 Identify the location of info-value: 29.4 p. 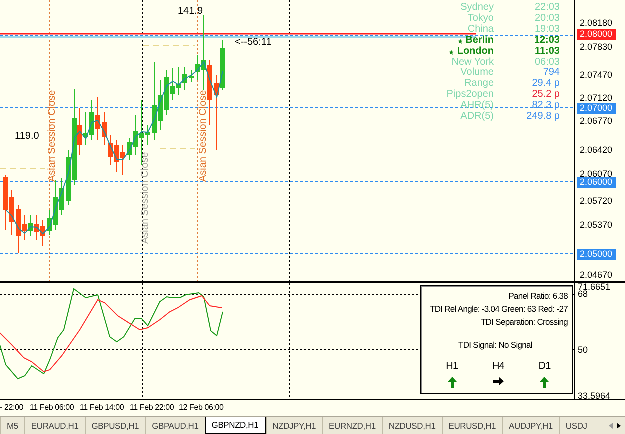
(545, 84).